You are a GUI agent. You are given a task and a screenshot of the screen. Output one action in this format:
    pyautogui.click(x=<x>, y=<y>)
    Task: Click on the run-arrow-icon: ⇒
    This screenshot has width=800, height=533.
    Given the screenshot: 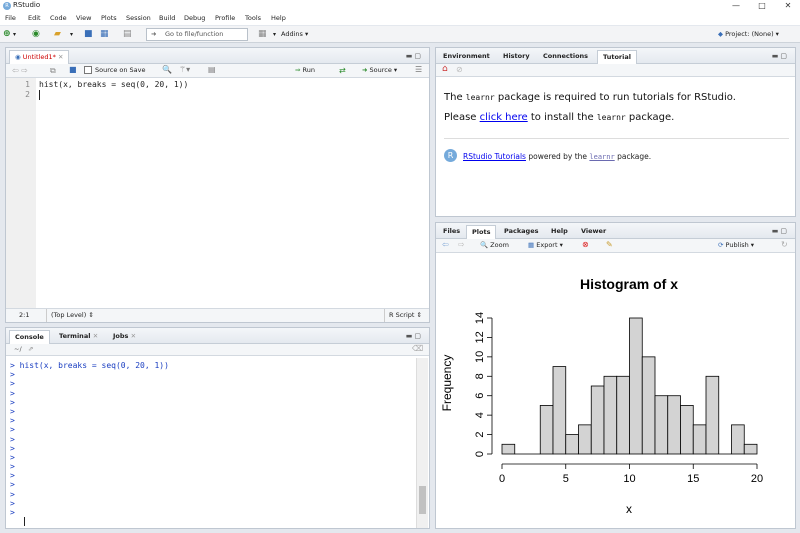 What is the action you would take?
    pyautogui.click(x=298, y=70)
    